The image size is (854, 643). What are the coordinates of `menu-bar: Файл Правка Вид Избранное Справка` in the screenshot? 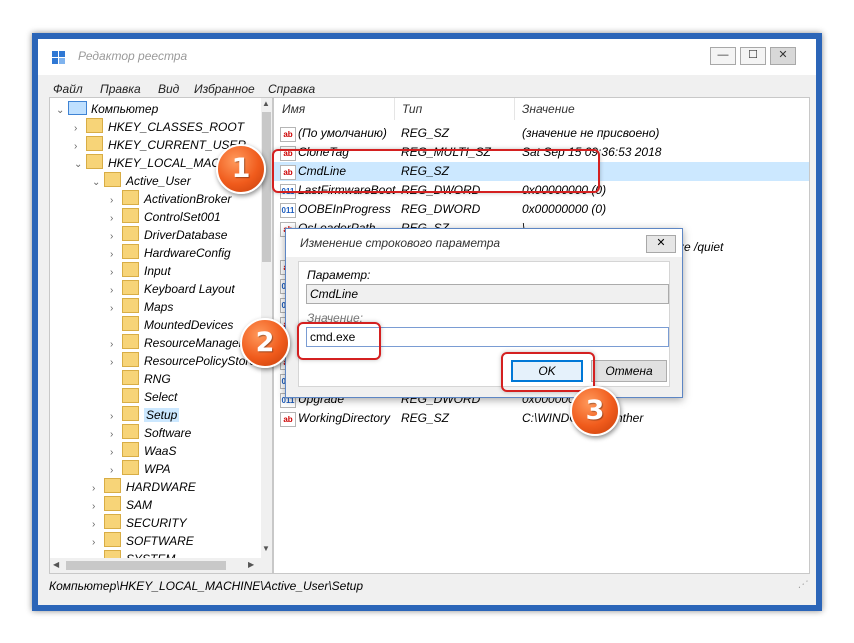 It's located at (427, 89).